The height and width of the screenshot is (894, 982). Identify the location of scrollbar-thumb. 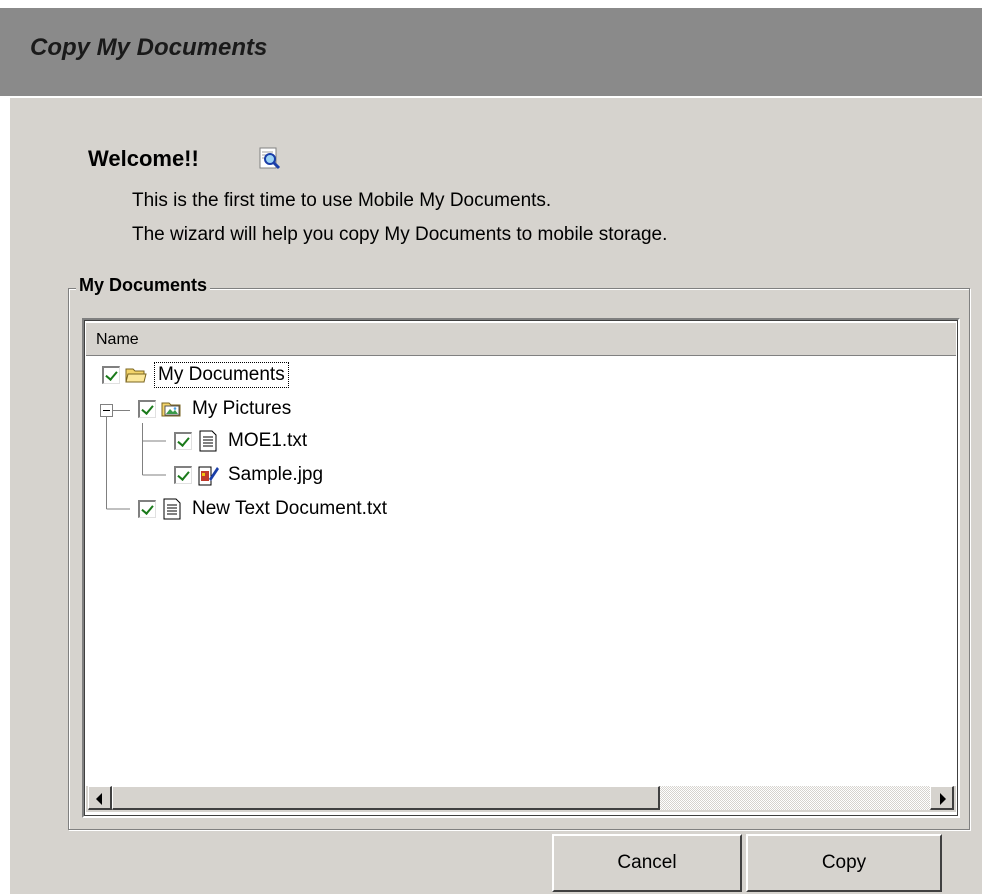
(386, 798).